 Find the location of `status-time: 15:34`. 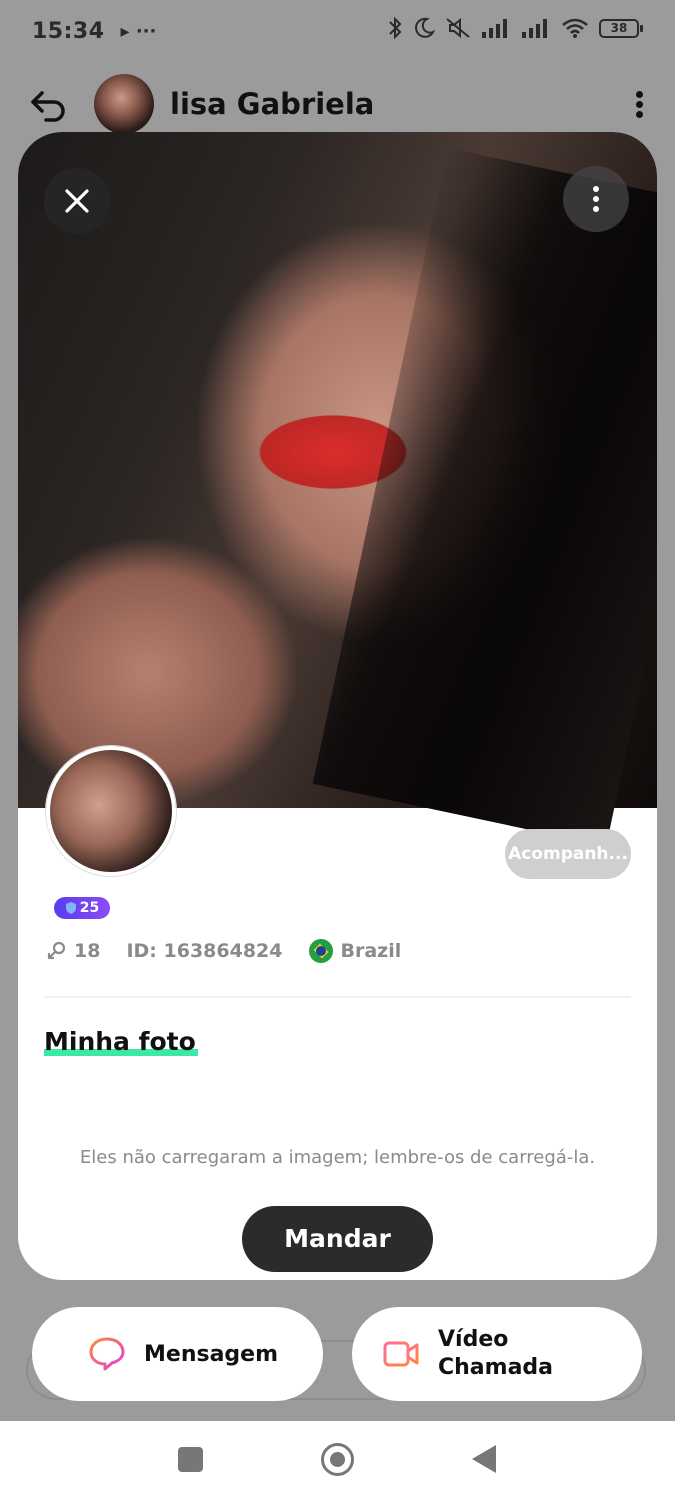

status-time: 15:34 is located at coordinates (68, 31).